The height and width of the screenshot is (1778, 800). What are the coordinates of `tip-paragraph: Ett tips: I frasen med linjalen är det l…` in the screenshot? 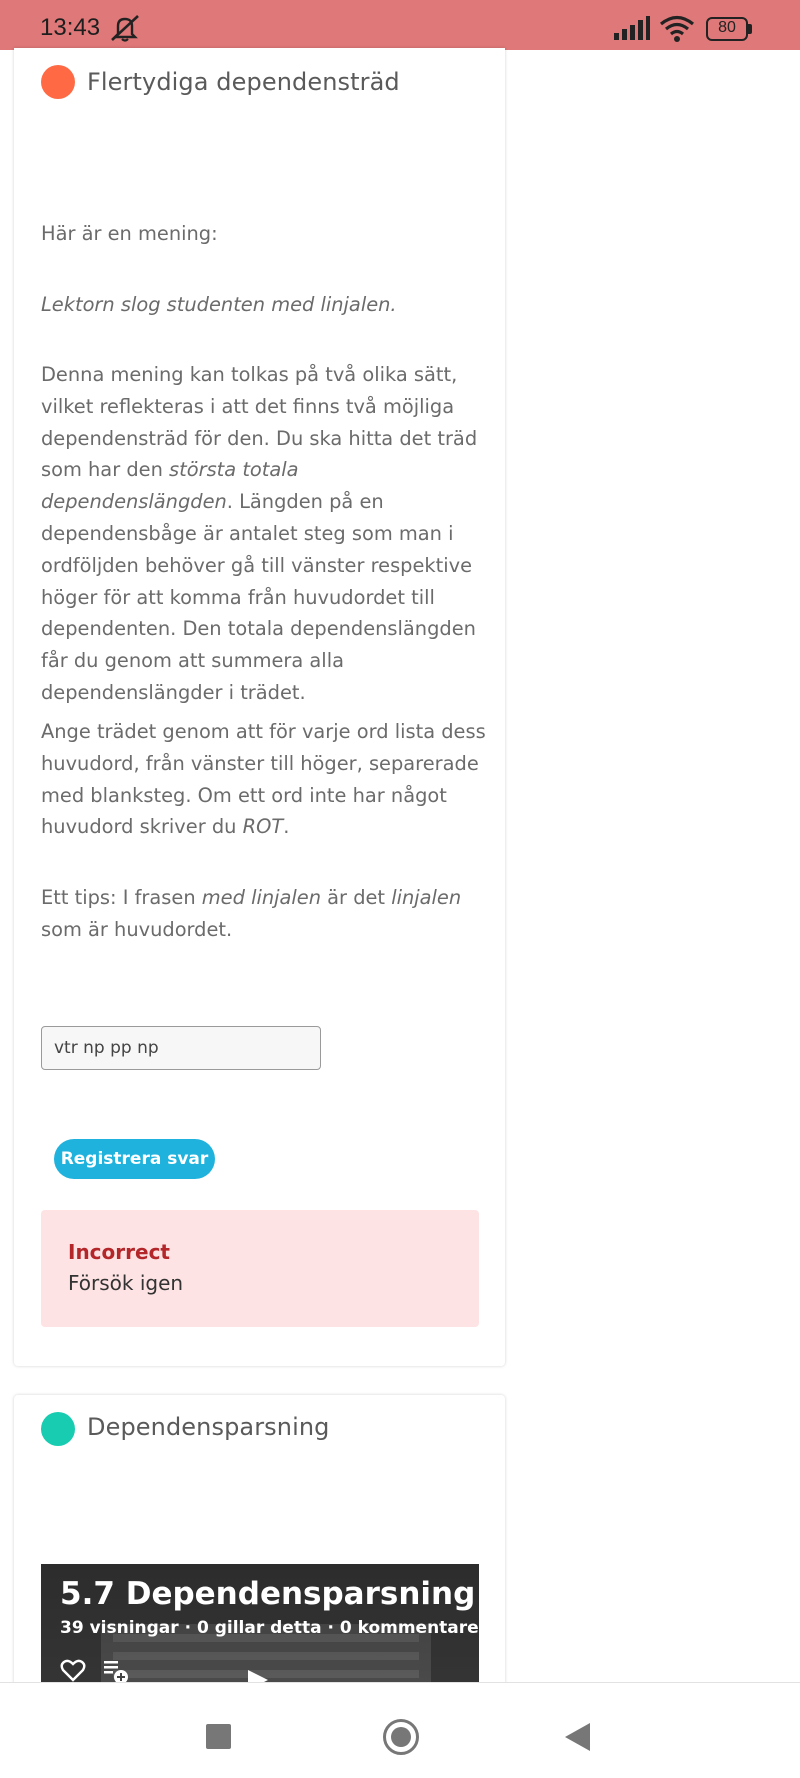 It's located at (251, 913).